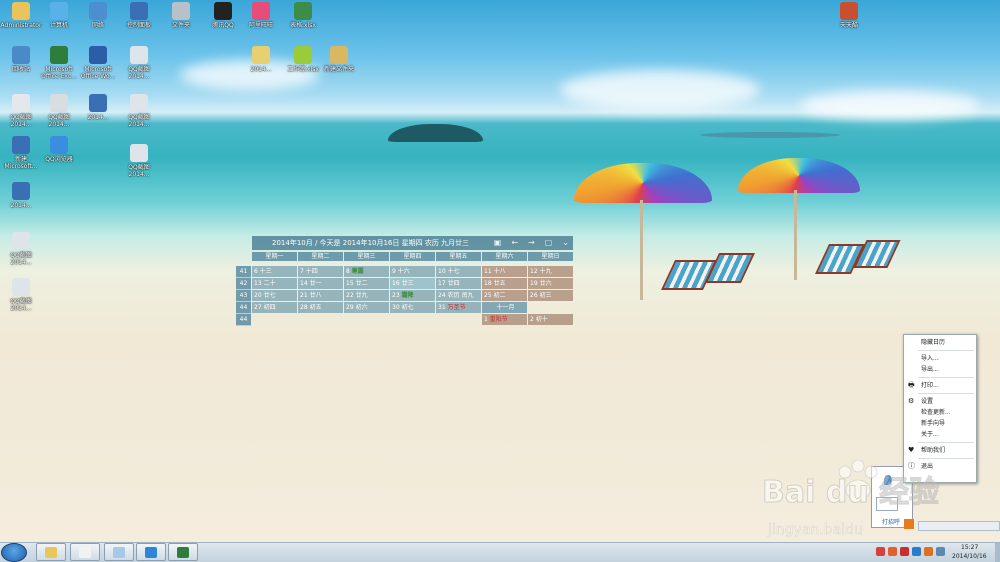 This screenshot has height=562, width=1000. What do you see at coordinates (274, 283) in the screenshot?
I see `calendar-day: 13 二十` at bounding box center [274, 283].